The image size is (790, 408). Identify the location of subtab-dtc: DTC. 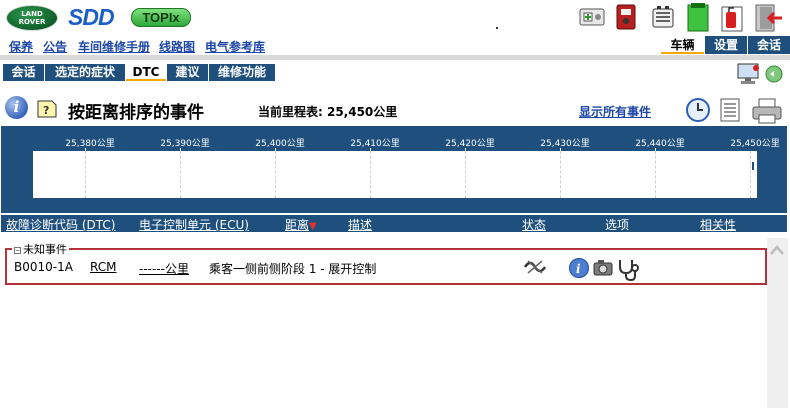
(146, 72).